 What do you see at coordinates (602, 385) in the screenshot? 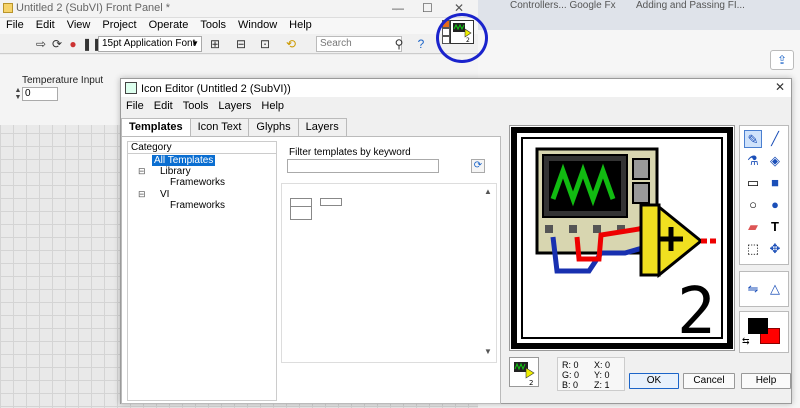
I see `info-z: Z: 1` at bounding box center [602, 385].